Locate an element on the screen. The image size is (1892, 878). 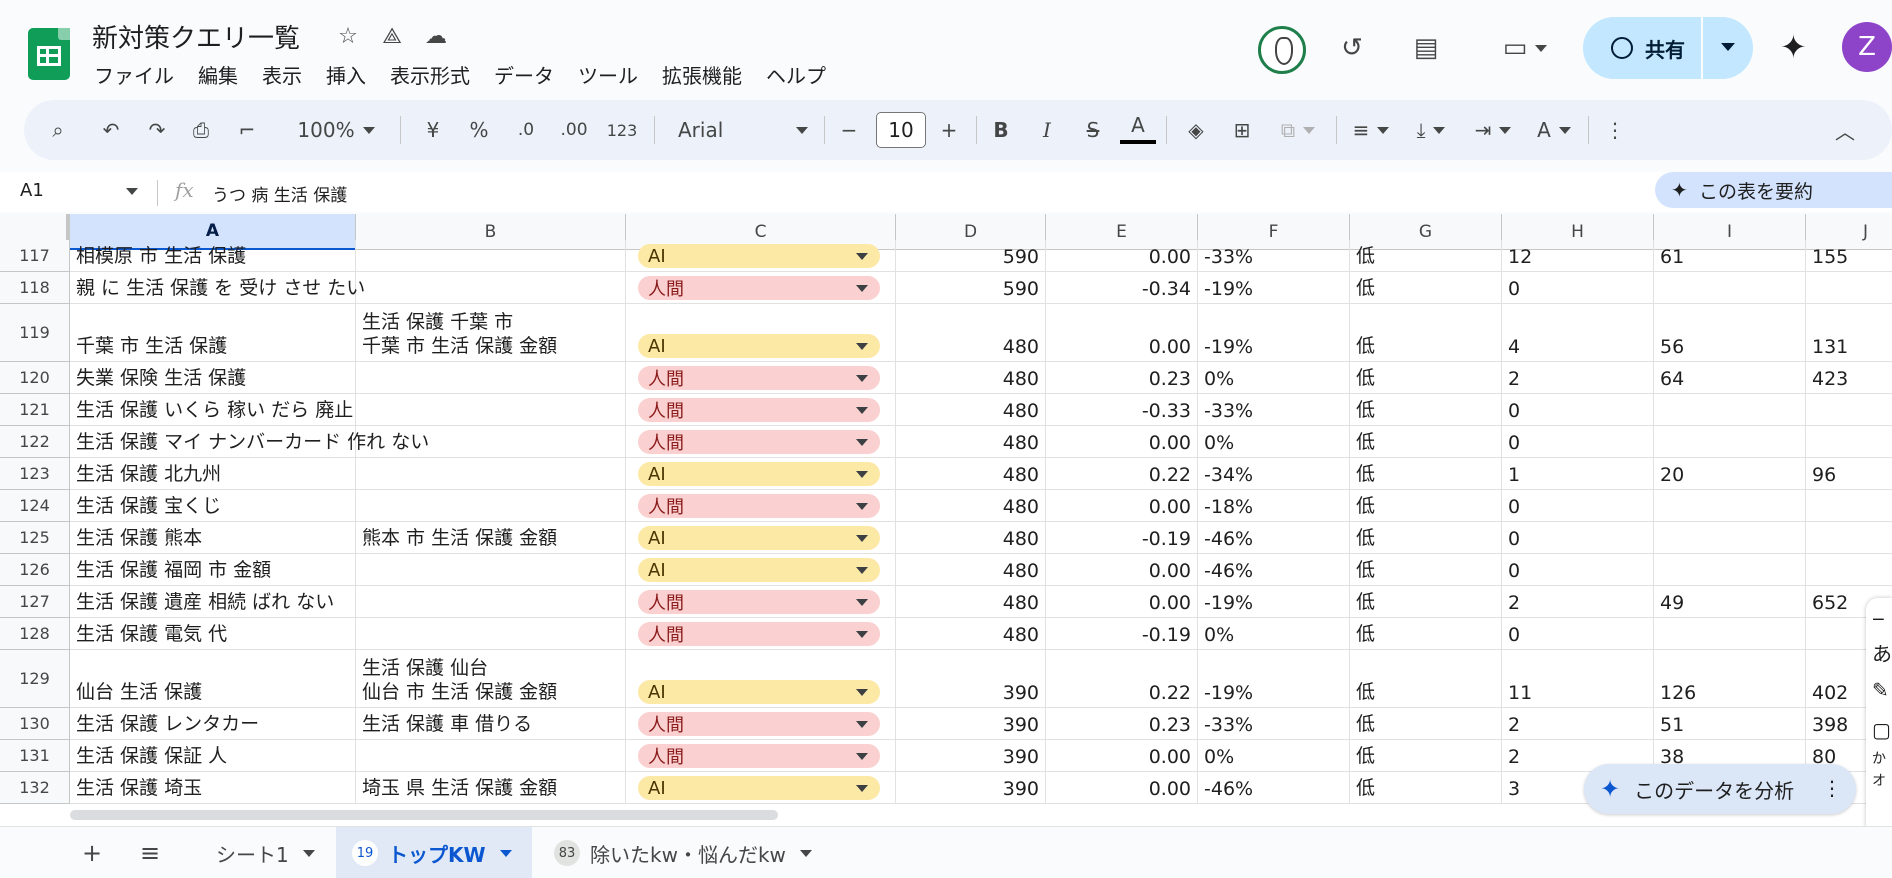
menu-data: データ is located at coordinates (524, 74).